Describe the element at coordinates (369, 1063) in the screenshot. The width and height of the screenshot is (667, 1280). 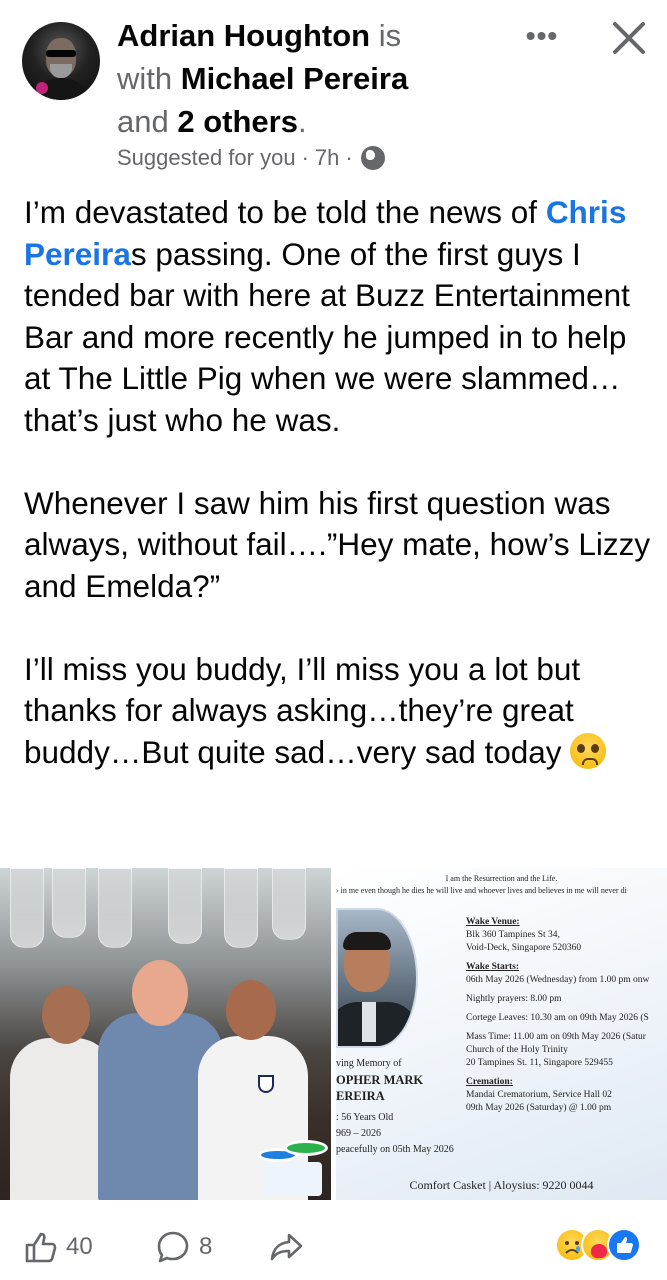
I see `memory-line: ving Memory of` at that location.